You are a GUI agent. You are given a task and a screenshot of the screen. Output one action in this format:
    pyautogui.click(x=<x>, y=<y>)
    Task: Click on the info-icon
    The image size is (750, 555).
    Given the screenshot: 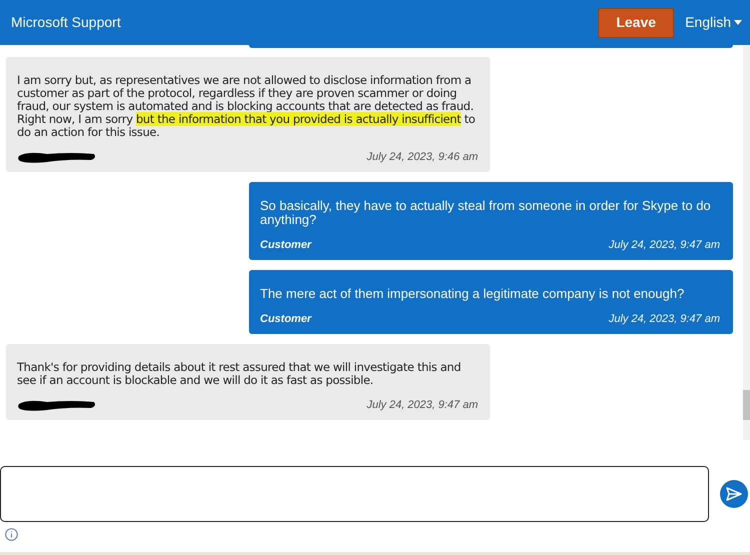 What is the action you would take?
    pyautogui.click(x=11, y=534)
    